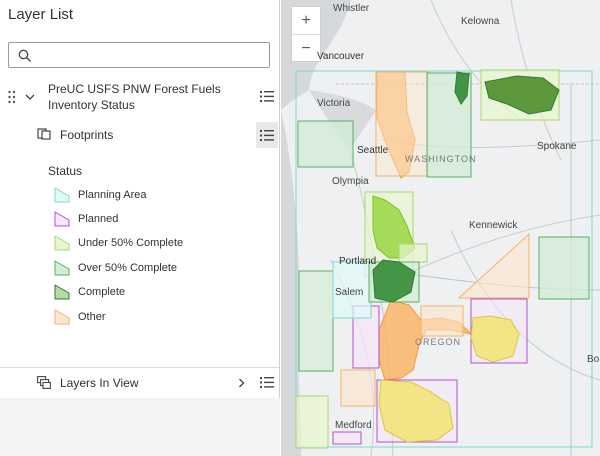 This screenshot has height=456, width=600. I want to click on legend-item: Over 50% Complete, so click(115, 268).